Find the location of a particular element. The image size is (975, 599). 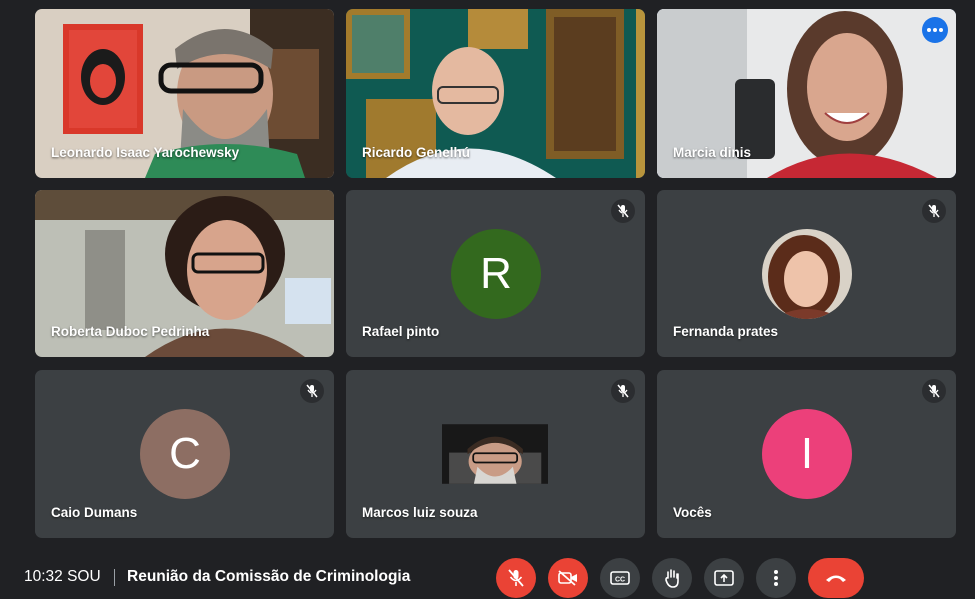

camera-off-icon is located at coordinates (568, 578).